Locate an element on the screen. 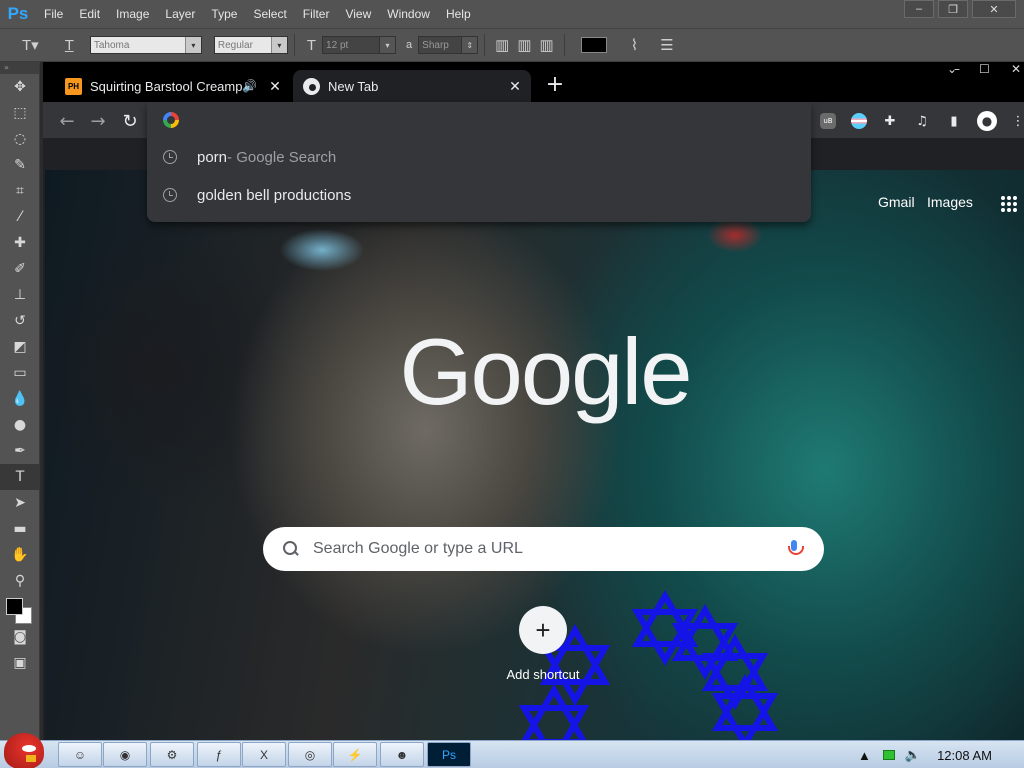 This screenshot has height=768, width=1024. font-size-select: 12 pt ▾ is located at coordinates (359, 45).